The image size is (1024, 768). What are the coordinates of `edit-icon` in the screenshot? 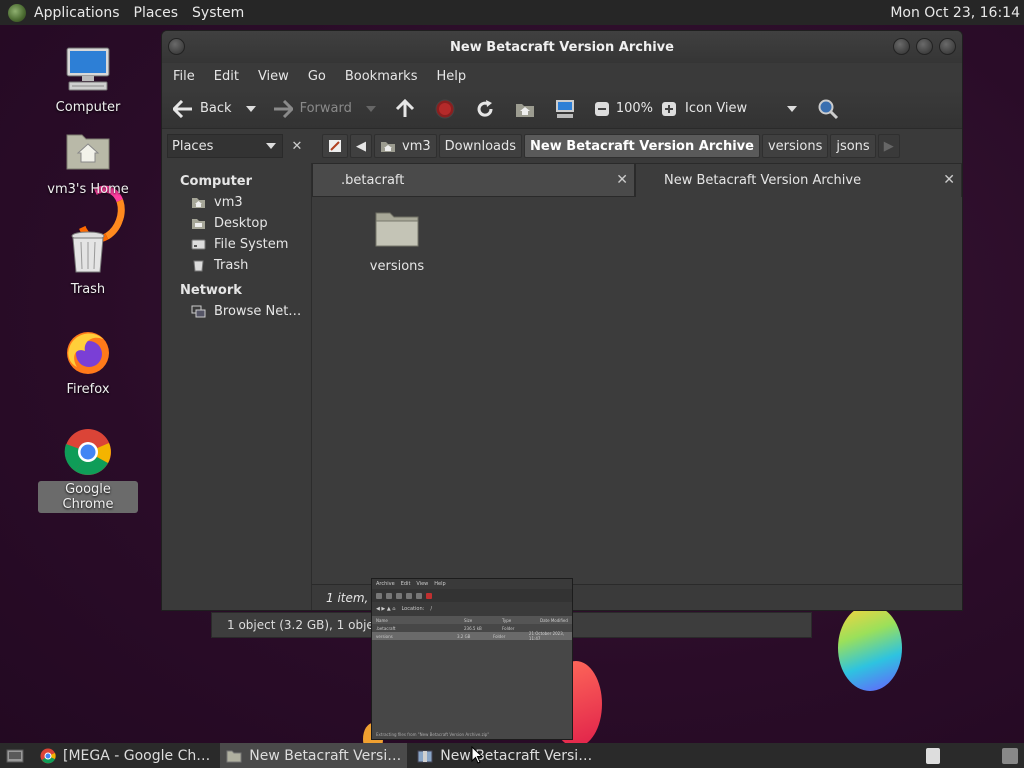 It's located at (335, 146).